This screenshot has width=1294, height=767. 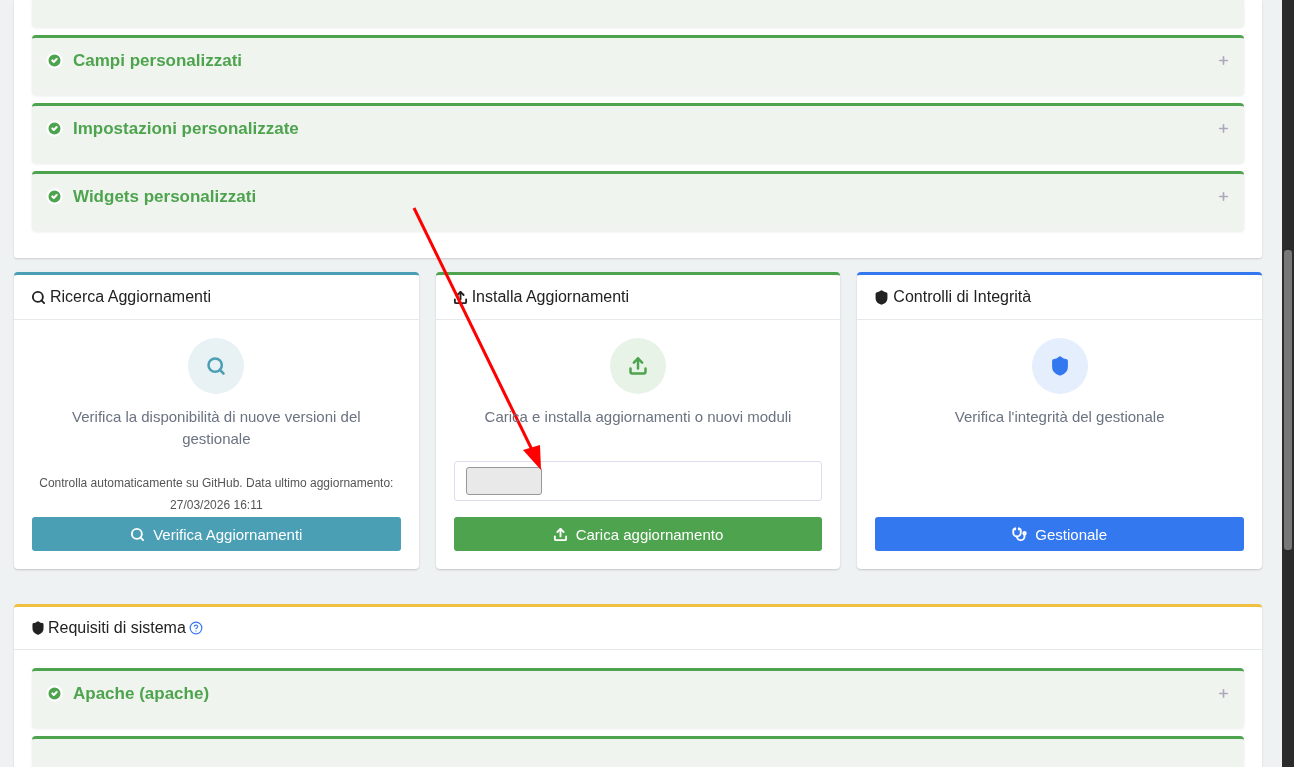 I want to click on section-title: Campi personalizzati, so click(x=640, y=61).